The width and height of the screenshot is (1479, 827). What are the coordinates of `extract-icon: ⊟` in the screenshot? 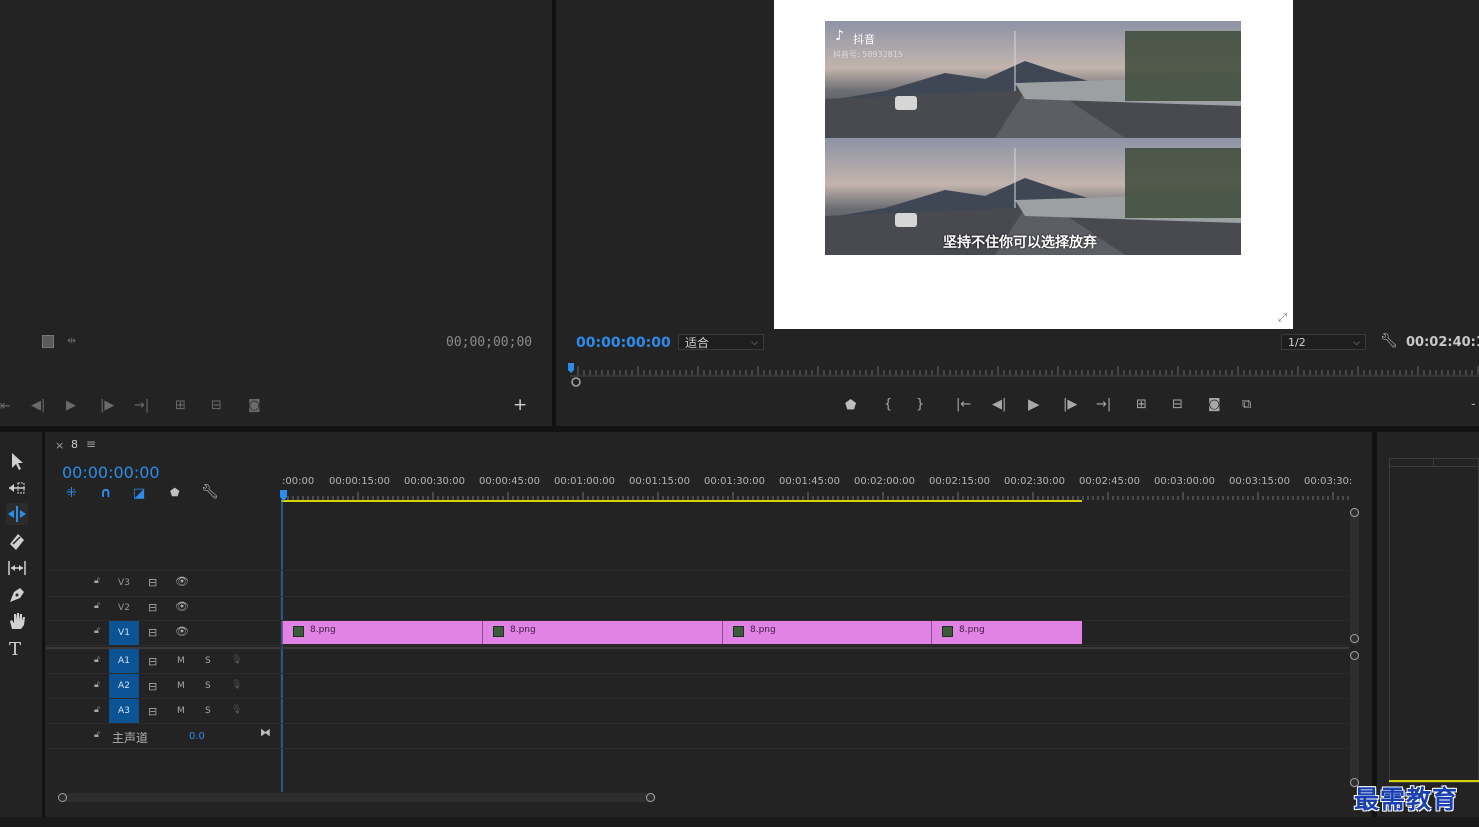 It's located at (1177, 405).